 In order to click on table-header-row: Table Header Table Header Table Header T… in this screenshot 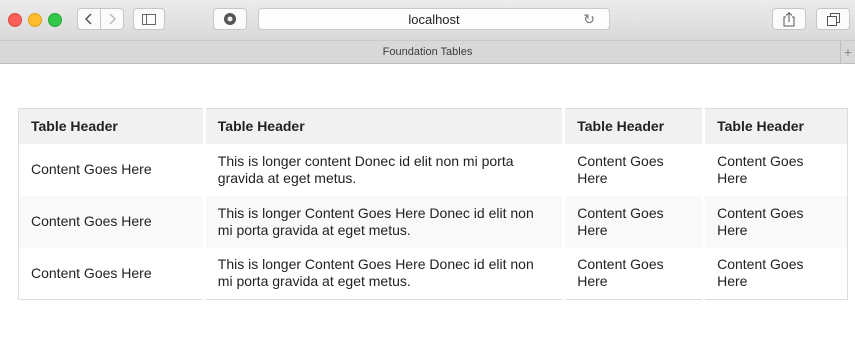, I will do `click(433, 126)`.